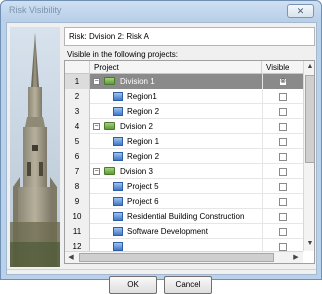  I want to click on title-bar: Risk Visibility ✕, so click(161, 11).